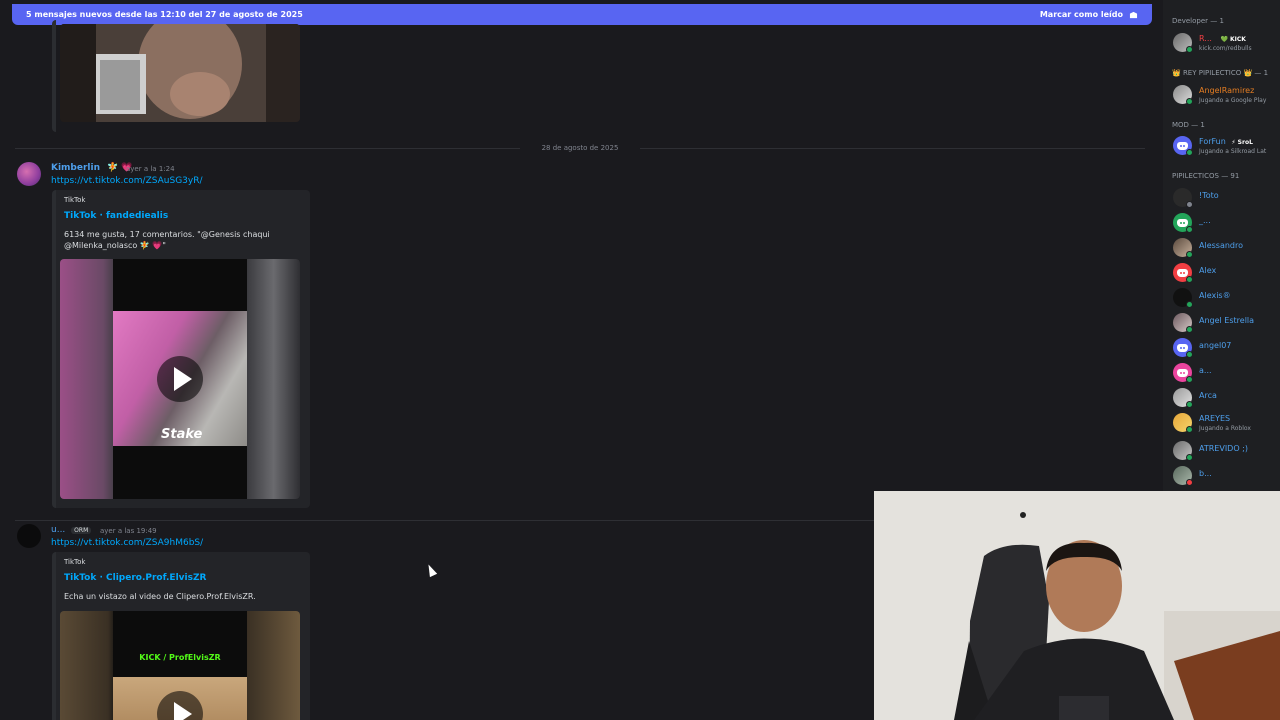  I want to click on member-name: Alessandro, so click(1221, 245).